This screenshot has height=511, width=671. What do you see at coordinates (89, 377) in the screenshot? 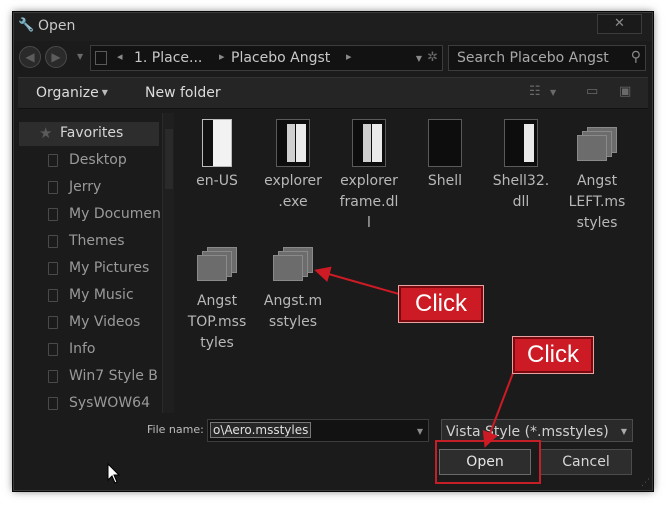
I see `sidebar-item-win7-style-builder: Win7 Style B` at bounding box center [89, 377].